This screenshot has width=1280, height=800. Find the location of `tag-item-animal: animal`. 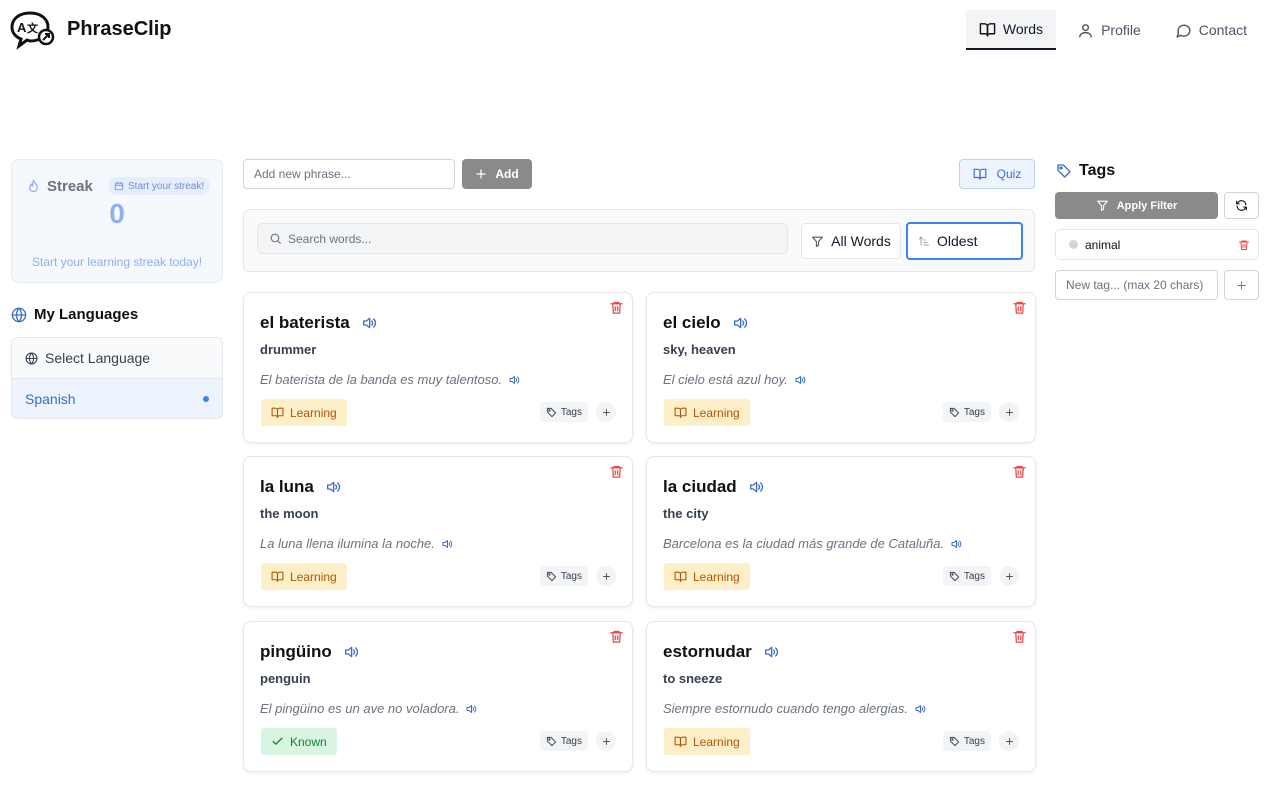

tag-item-animal: animal is located at coordinates (1157, 244).